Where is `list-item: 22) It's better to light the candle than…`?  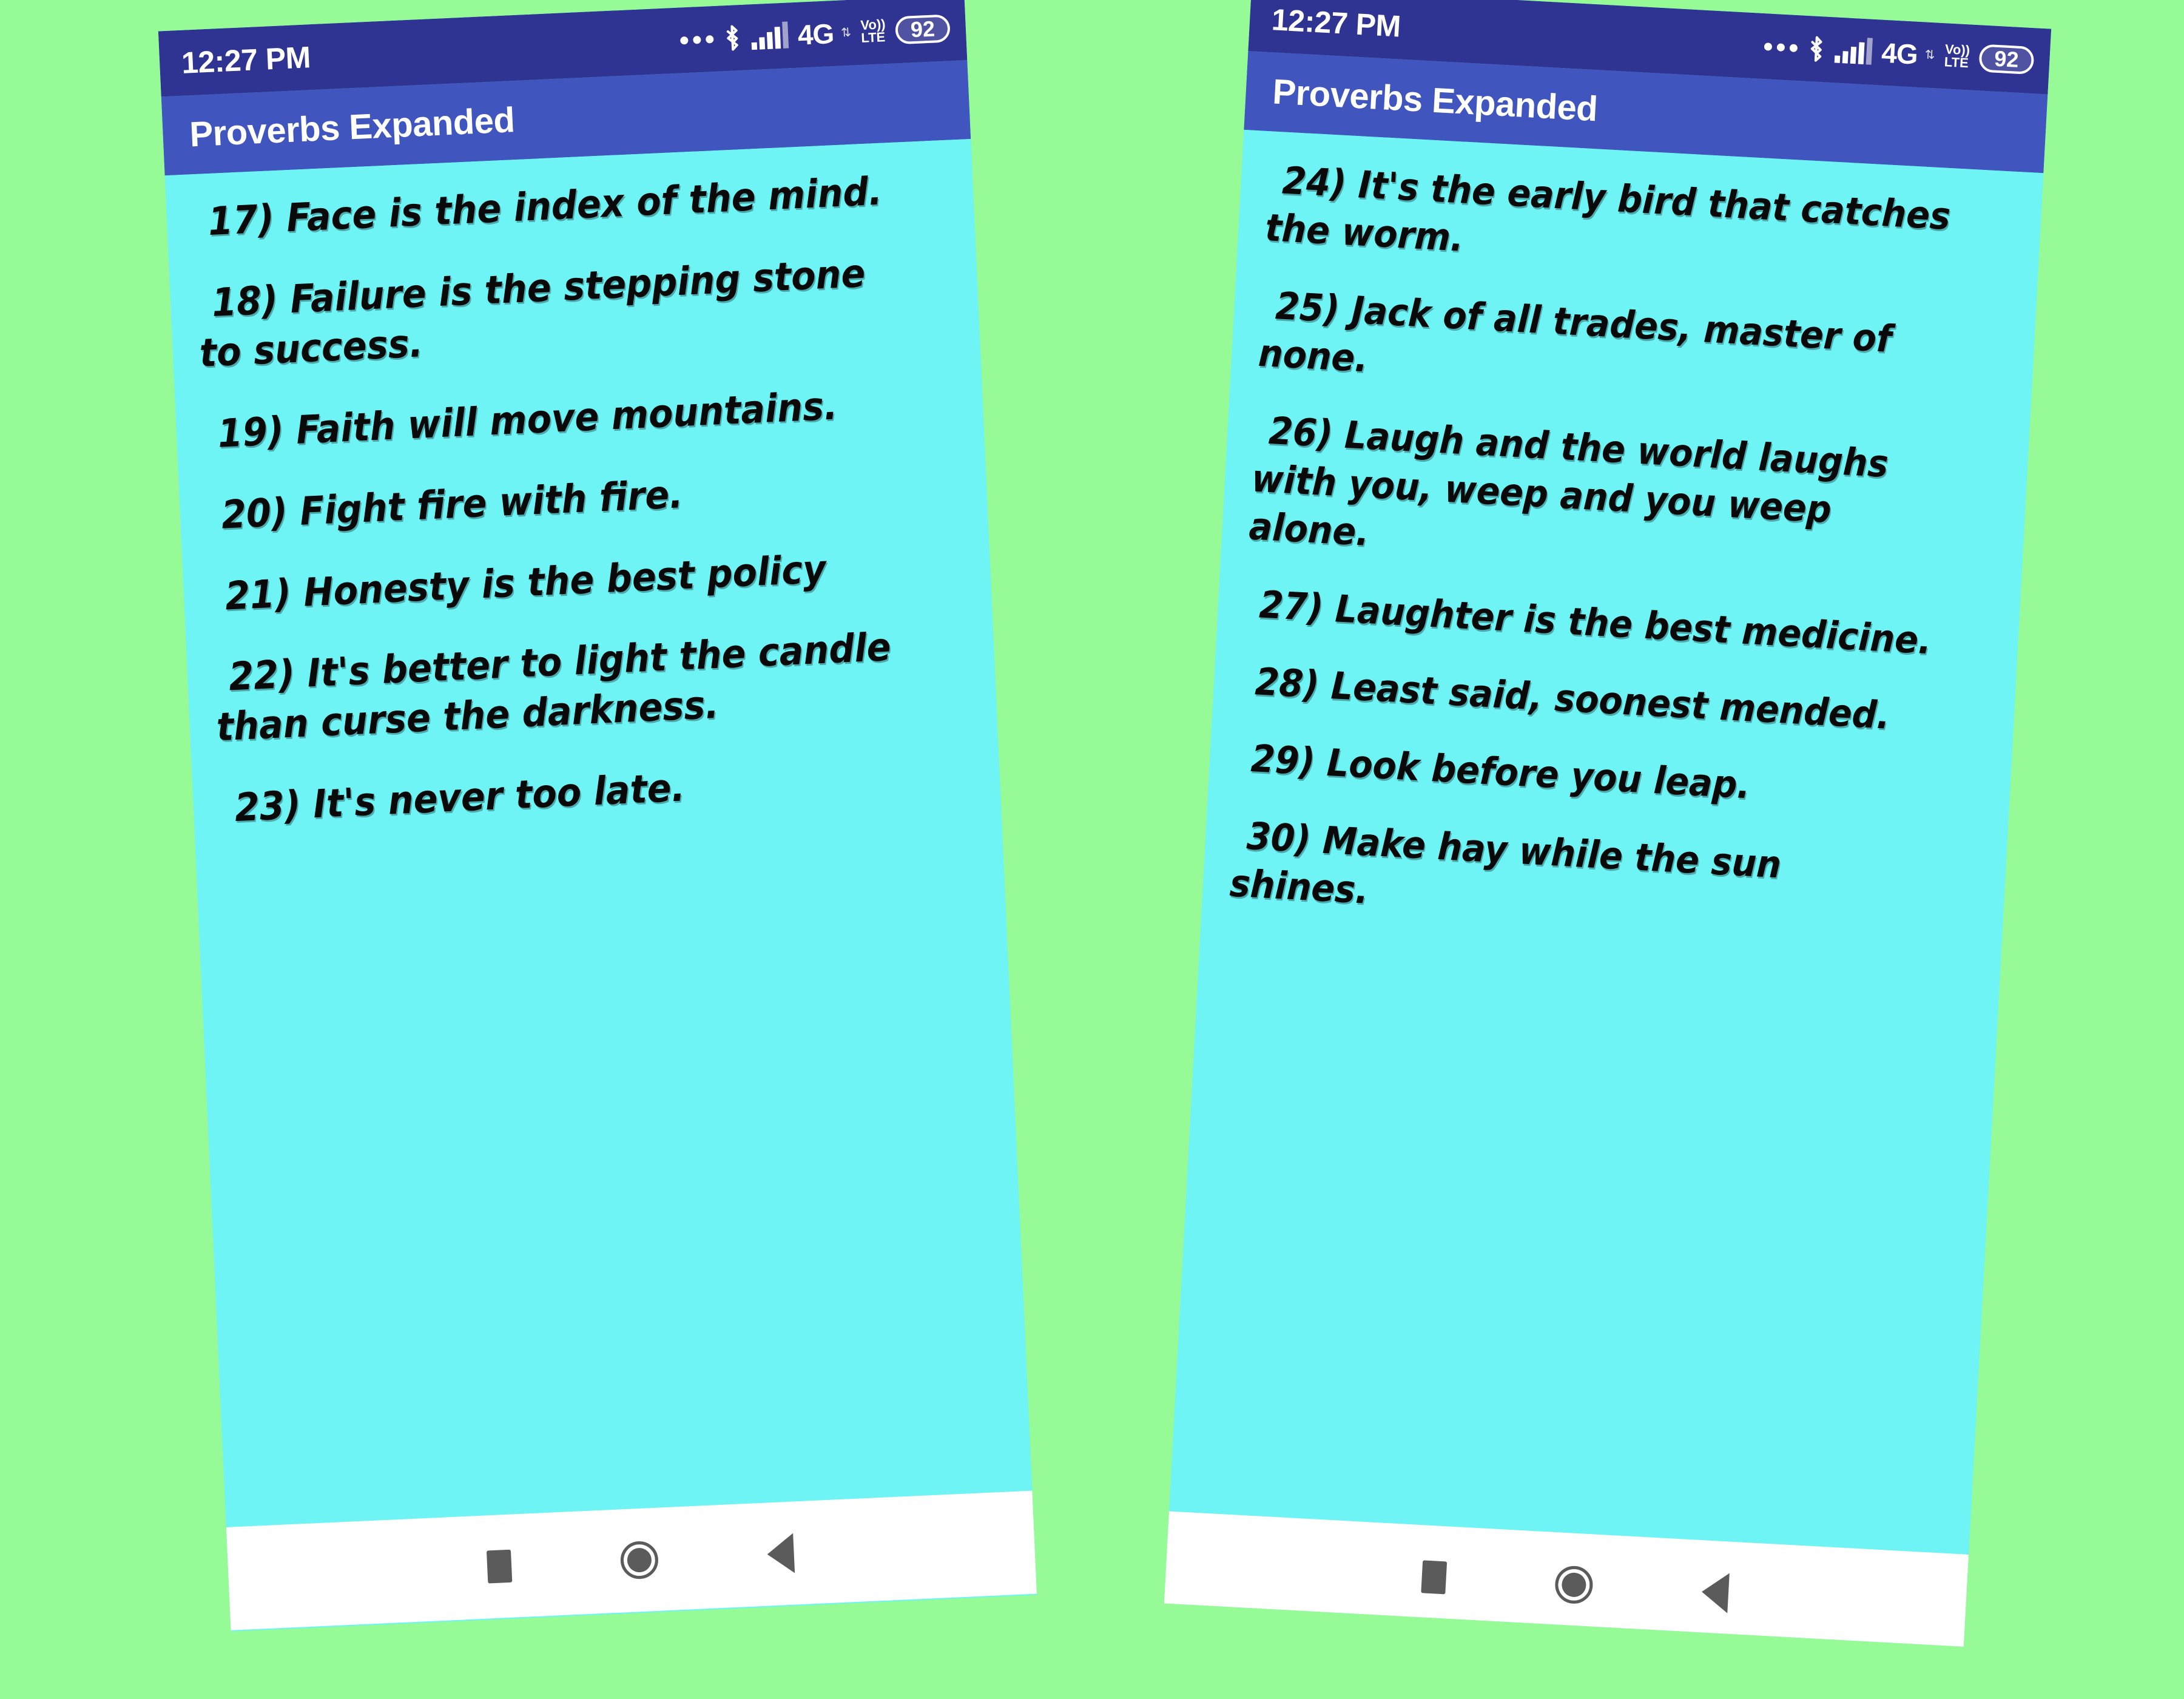 list-item: 22) It's better to light the candle than… is located at coordinates (561, 688).